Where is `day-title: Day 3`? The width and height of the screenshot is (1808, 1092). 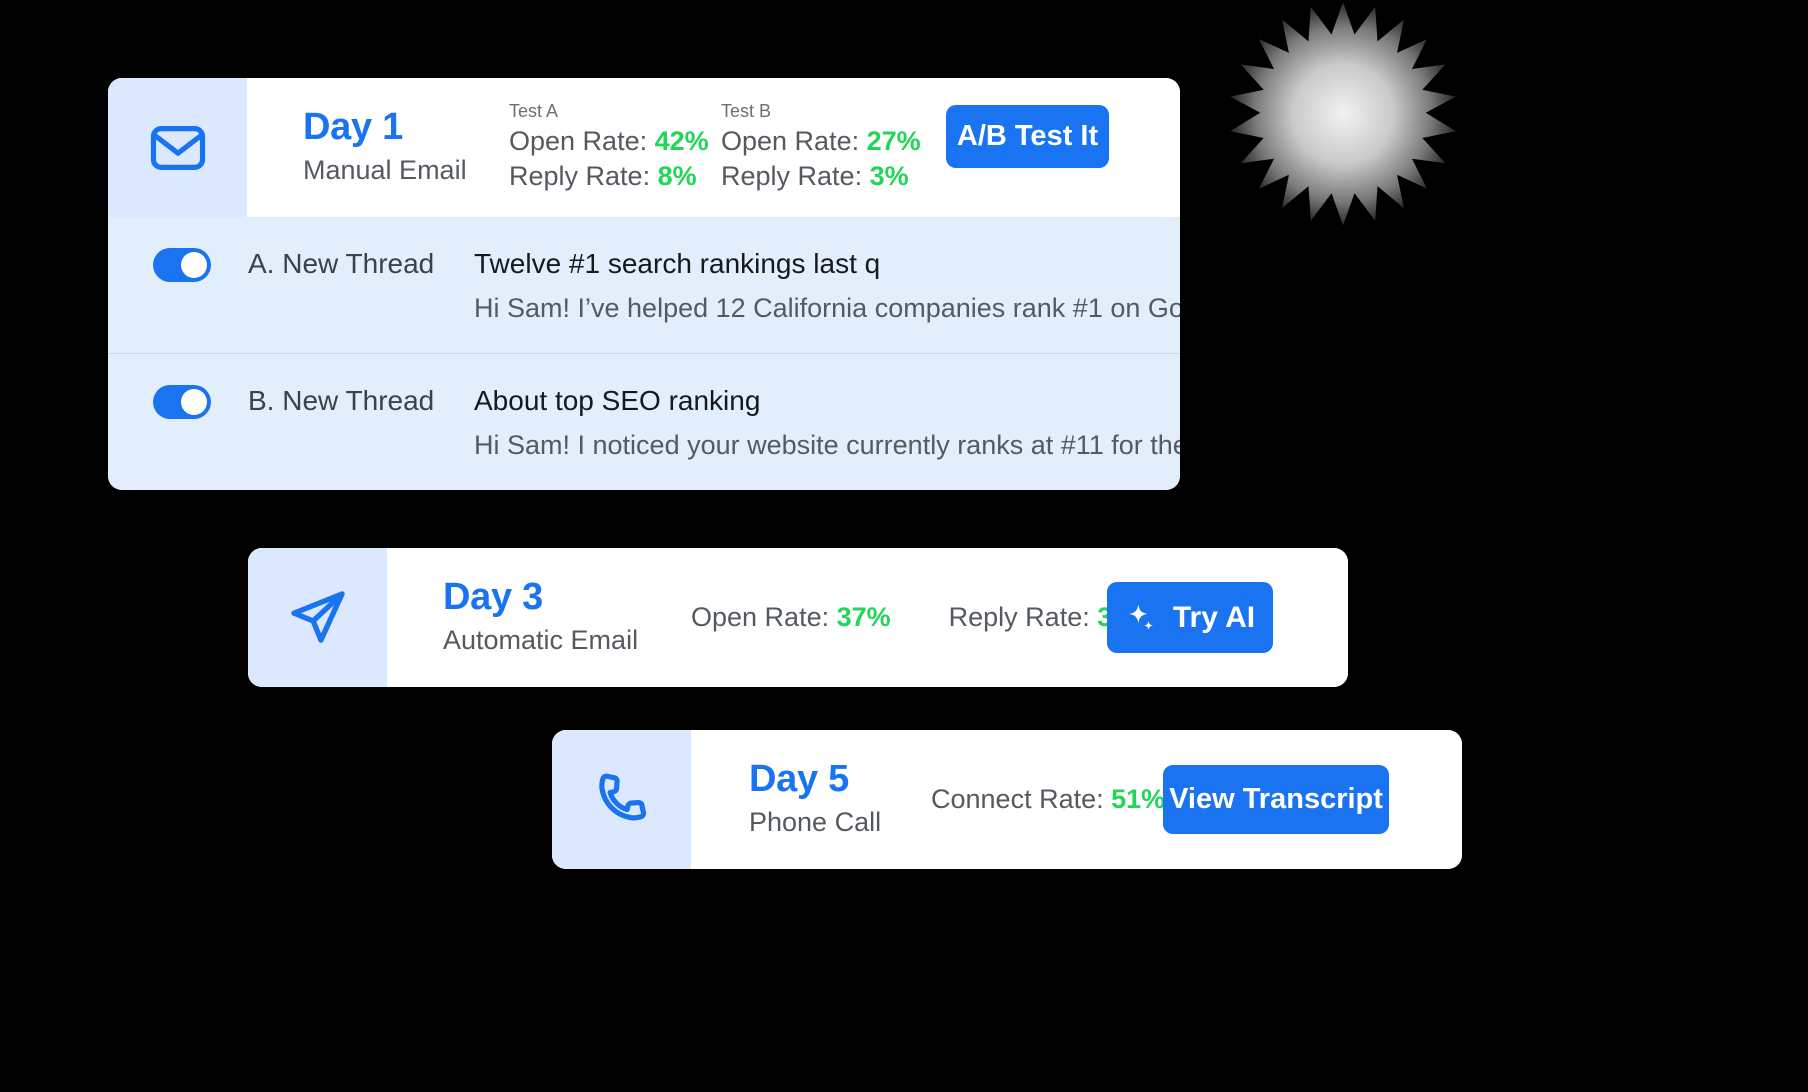 day-title: Day 3 is located at coordinates (493, 597).